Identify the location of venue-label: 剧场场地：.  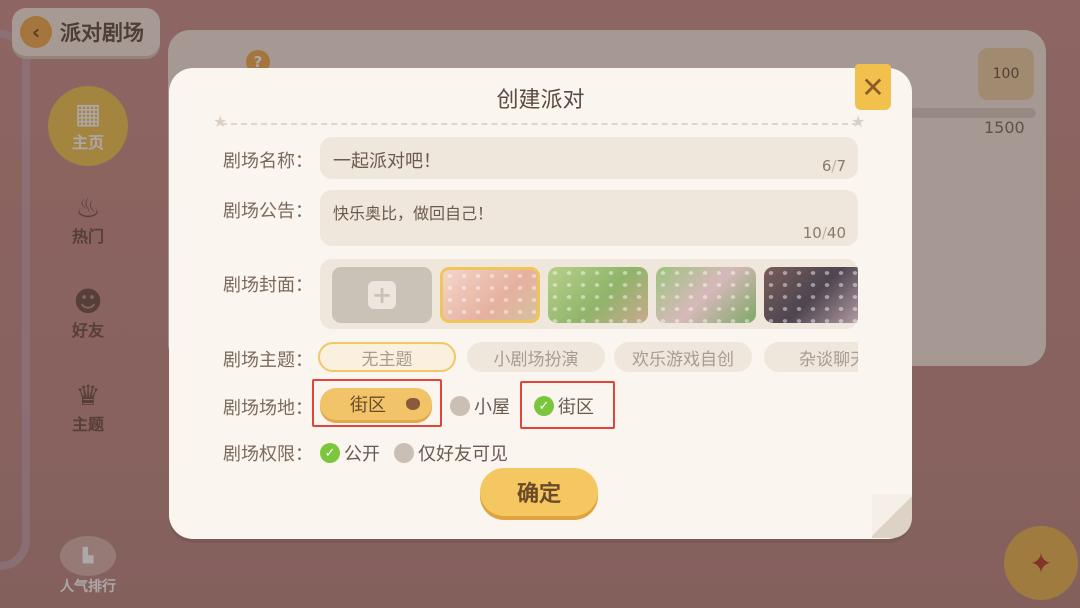
(268, 408).